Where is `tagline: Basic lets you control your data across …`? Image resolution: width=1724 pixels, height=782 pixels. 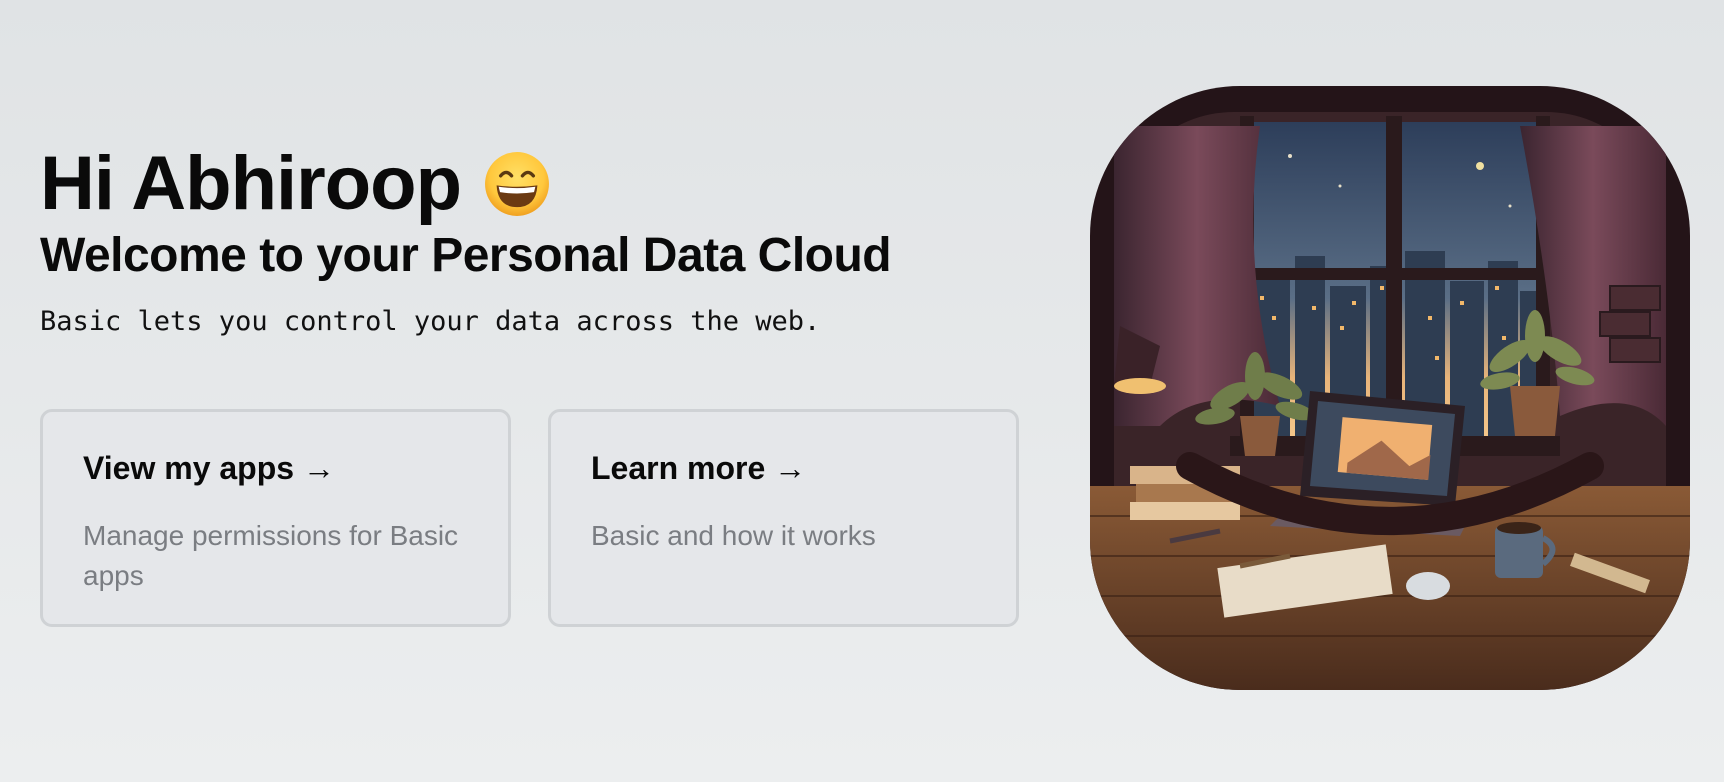
tagline: Basic lets you control your data across … is located at coordinates (430, 321).